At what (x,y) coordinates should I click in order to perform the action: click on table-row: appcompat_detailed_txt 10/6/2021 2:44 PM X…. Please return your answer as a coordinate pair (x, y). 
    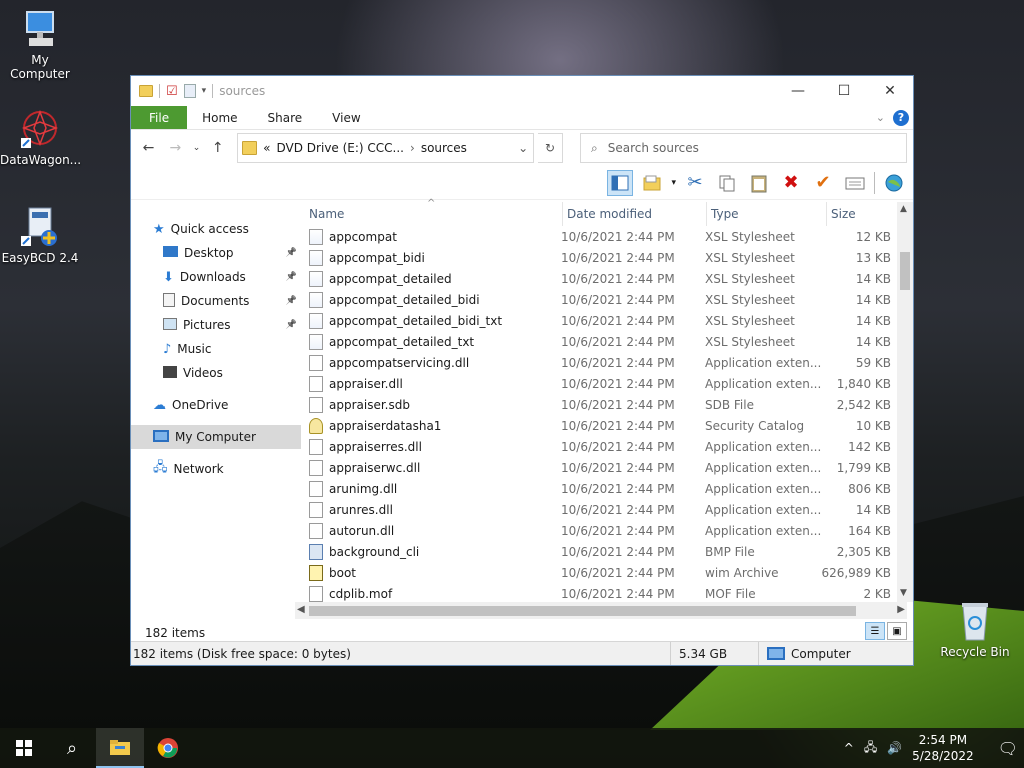
    Looking at the image, I should click on (607, 341).